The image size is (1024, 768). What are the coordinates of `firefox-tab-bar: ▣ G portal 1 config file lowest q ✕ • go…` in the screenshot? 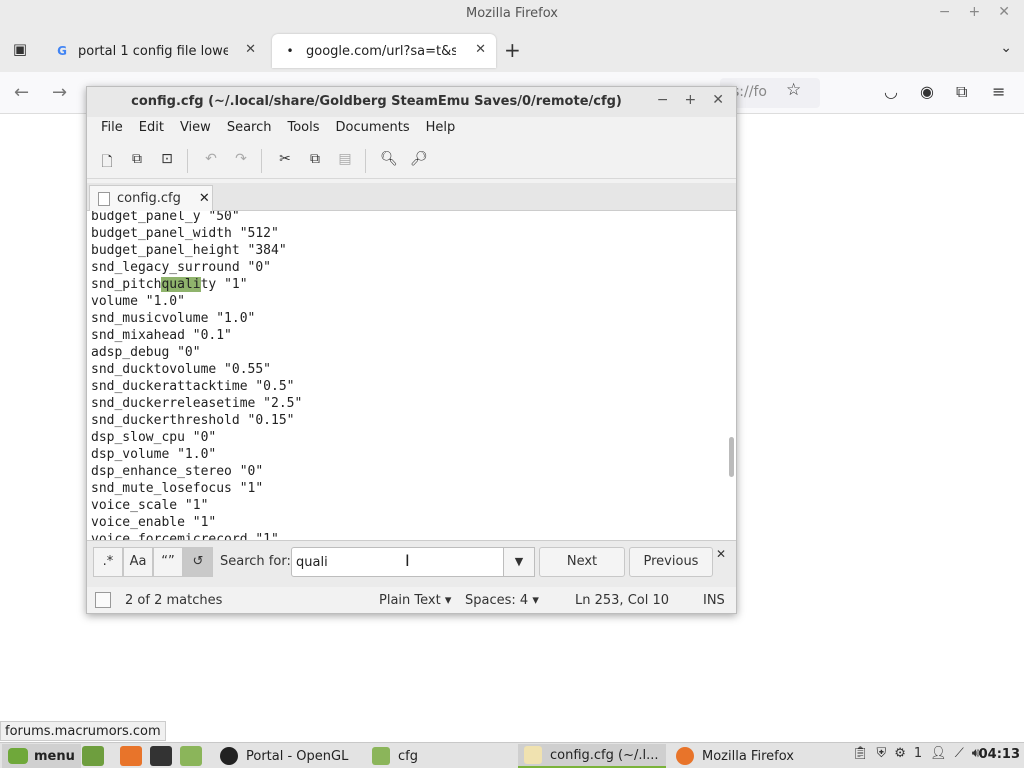 It's located at (512, 51).